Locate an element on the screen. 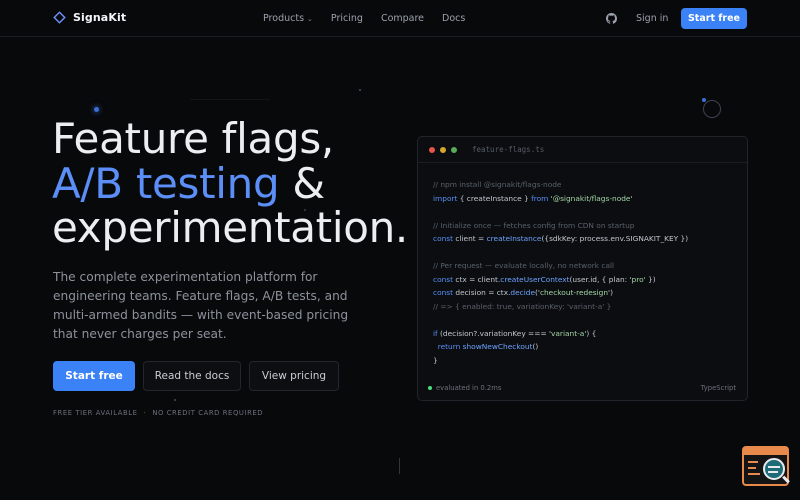 This screenshot has height=500, width=800. hero-title-line1: Feature flags, is located at coordinates (193, 138).